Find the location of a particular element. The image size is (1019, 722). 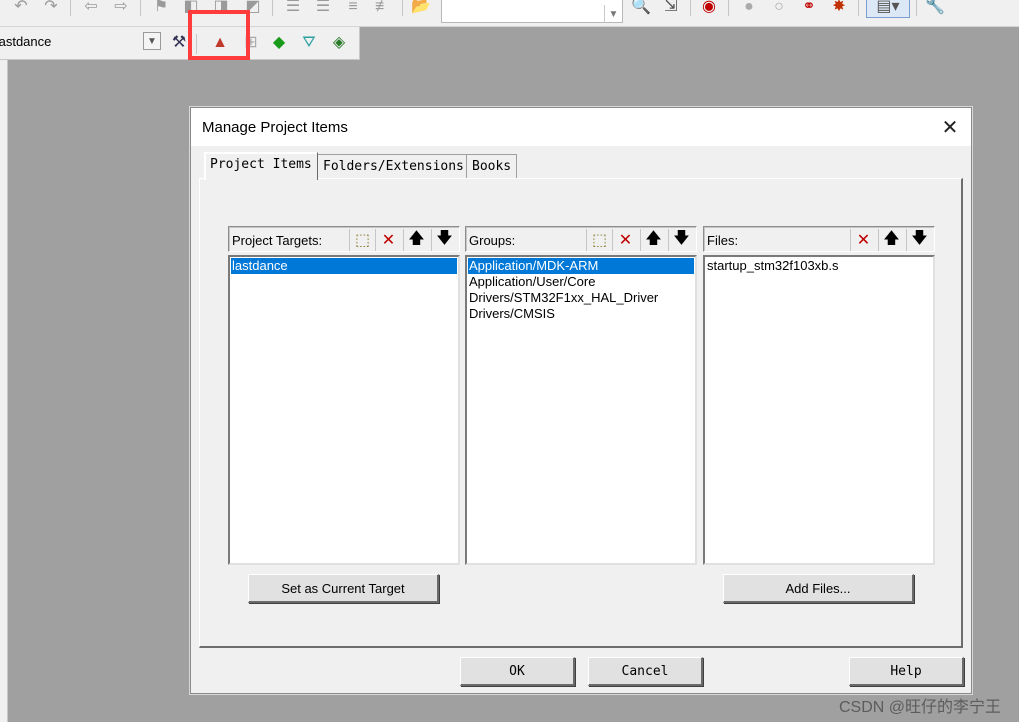

nav-forward-icon: ⇨ is located at coordinates (121, 9).